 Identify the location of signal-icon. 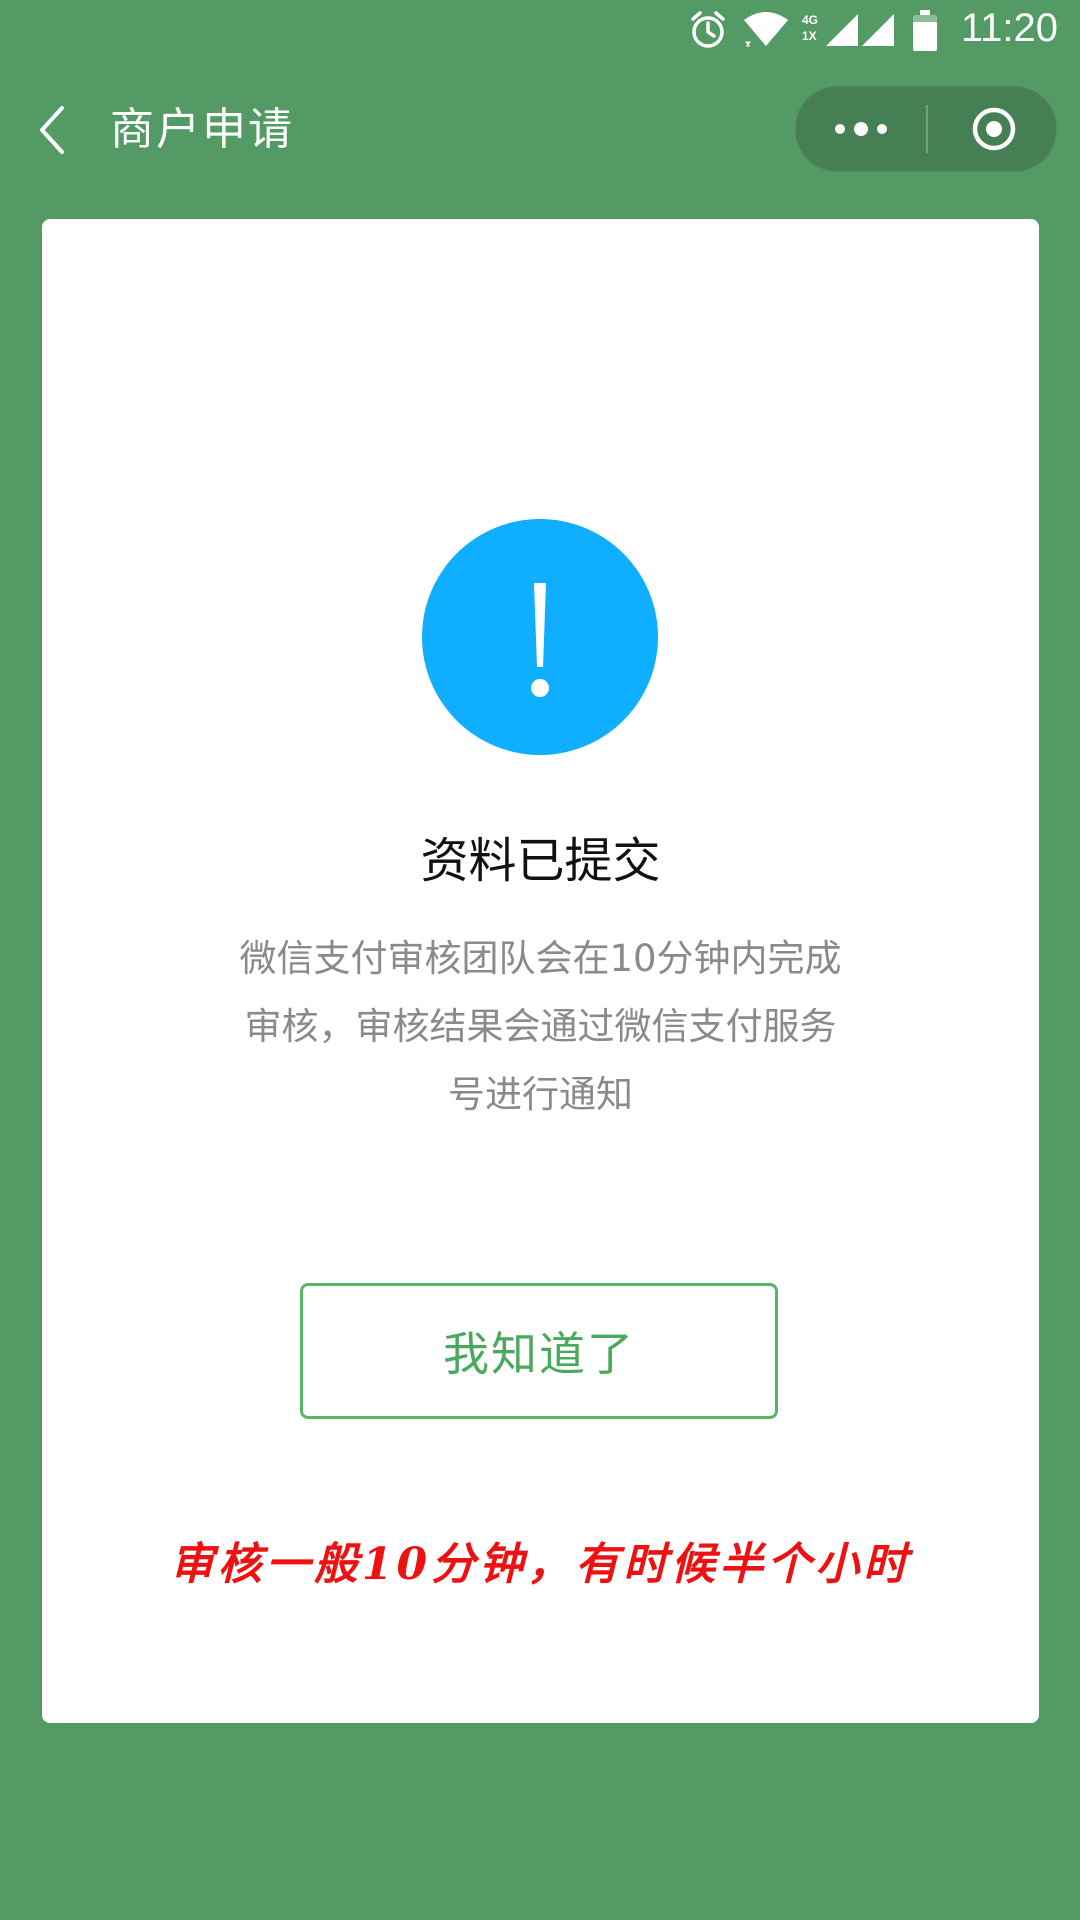
(878, 30).